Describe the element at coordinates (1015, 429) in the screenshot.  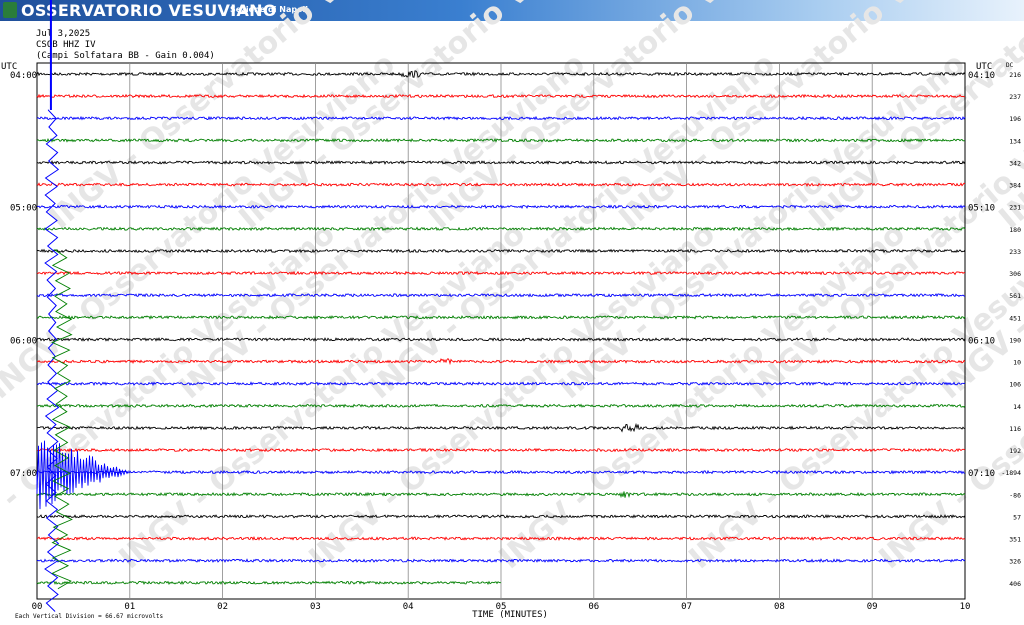
I see `dc-value-label: 116` at that location.